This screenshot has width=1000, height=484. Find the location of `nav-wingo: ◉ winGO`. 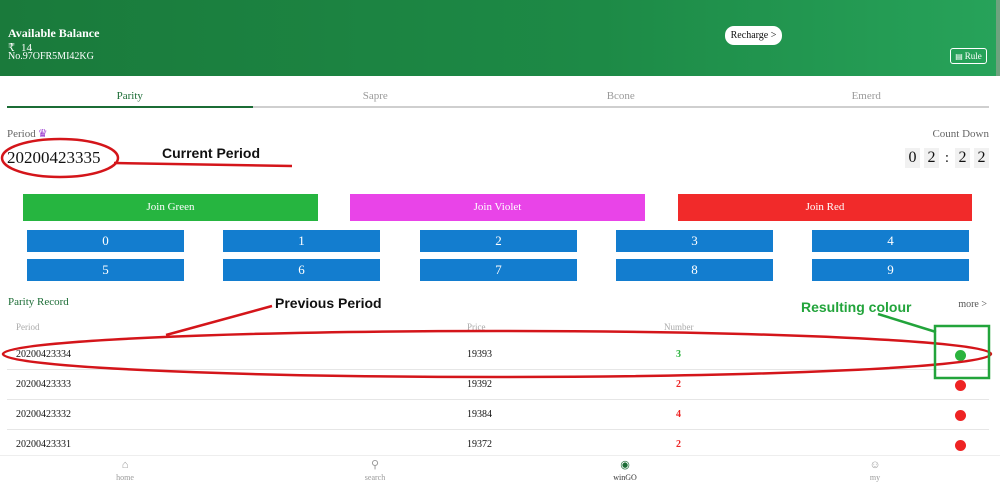

nav-wingo: ◉ winGO is located at coordinates (625, 470).